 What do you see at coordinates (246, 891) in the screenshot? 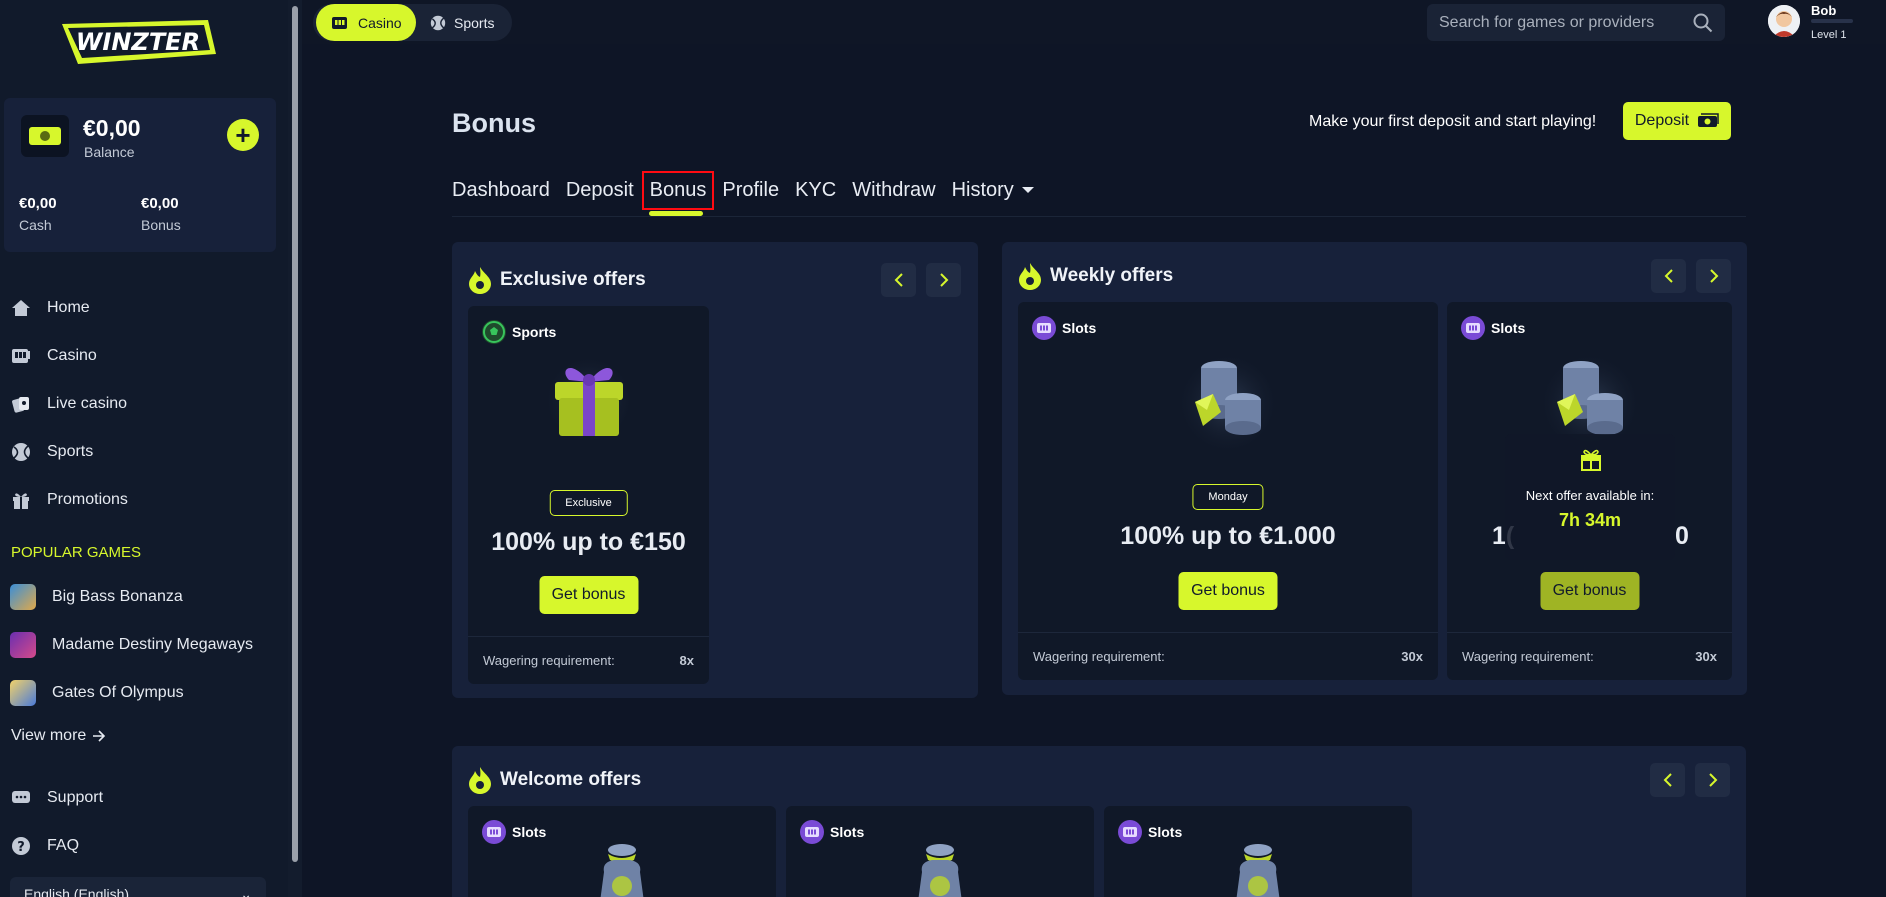
I see `chevron-down-icon: ⌄` at bounding box center [246, 891].